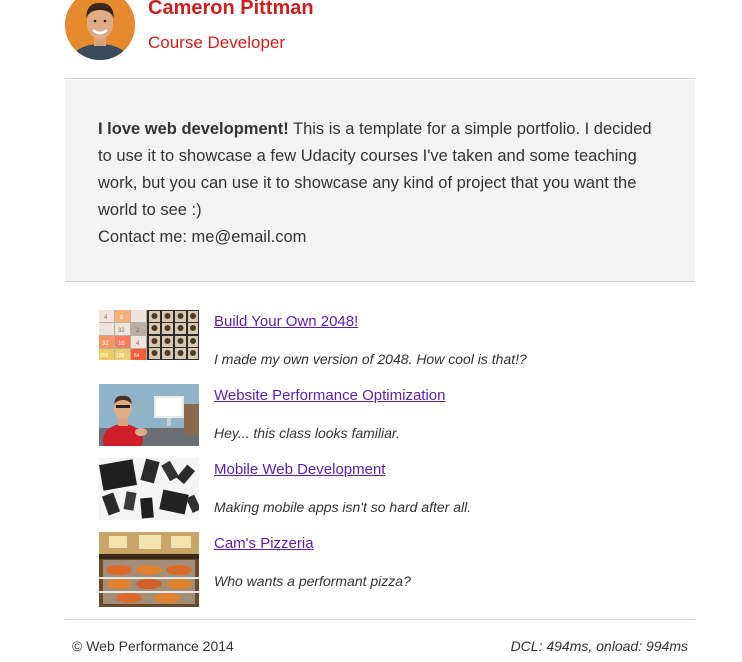  Describe the element at coordinates (264, 543) in the screenshot. I see `project-link-pizzeria: Cam's Pizzeria` at that location.